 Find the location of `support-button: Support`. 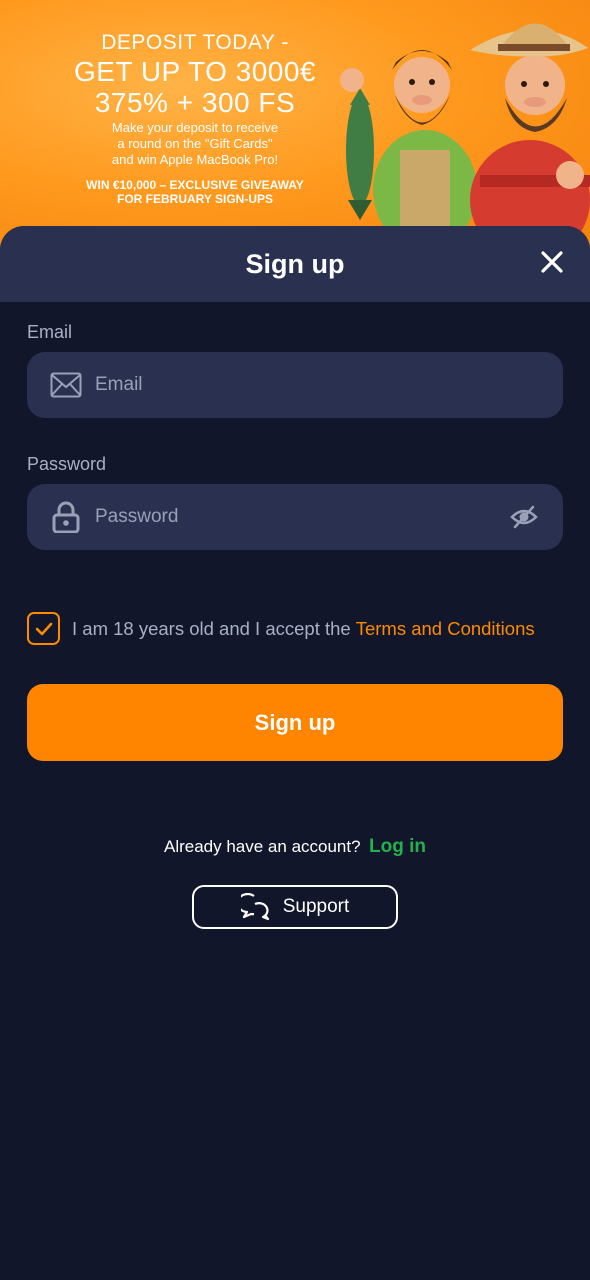

support-button: Support is located at coordinates (295, 907).